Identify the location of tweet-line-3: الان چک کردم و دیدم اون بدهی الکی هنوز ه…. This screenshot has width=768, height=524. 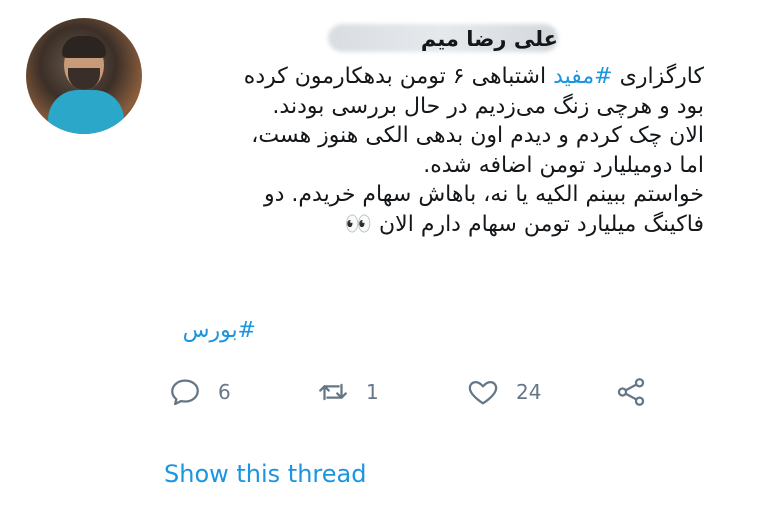
(477, 135).